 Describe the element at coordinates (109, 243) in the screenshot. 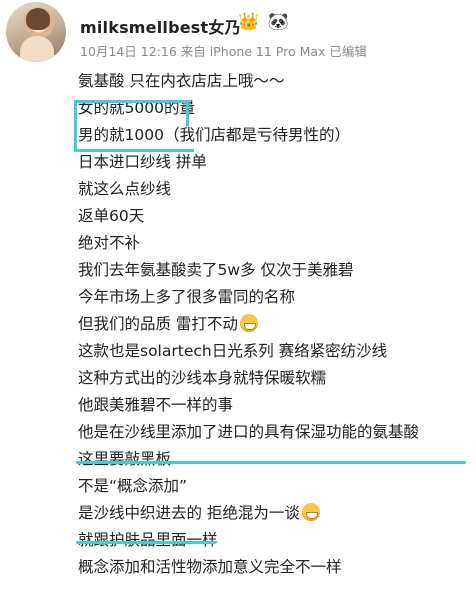

I see `post-line: 绝对不补` at that location.